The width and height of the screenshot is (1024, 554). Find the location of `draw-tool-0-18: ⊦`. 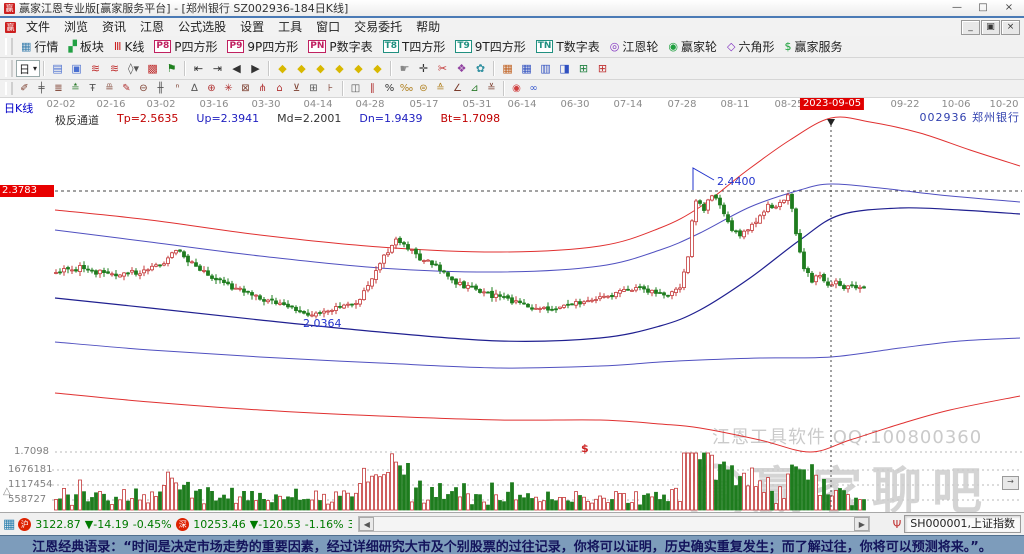

draw-tool-0-18: ⊦ is located at coordinates (330, 89).